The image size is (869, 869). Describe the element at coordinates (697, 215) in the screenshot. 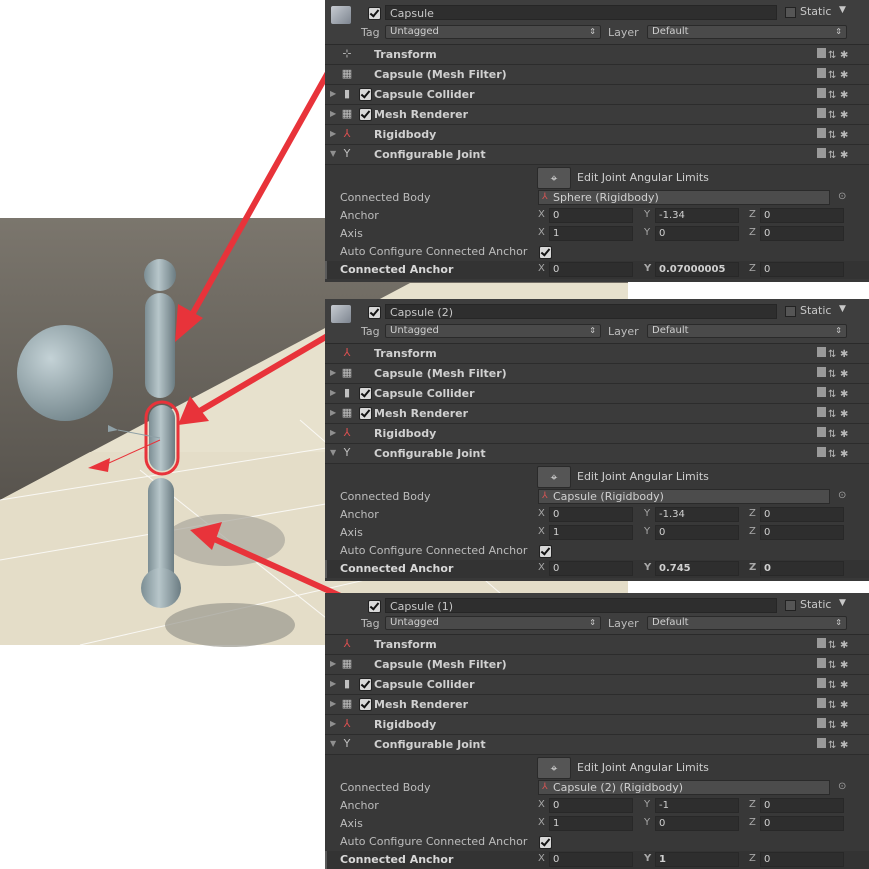

I see `anchor-y-field: -1.34` at that location.